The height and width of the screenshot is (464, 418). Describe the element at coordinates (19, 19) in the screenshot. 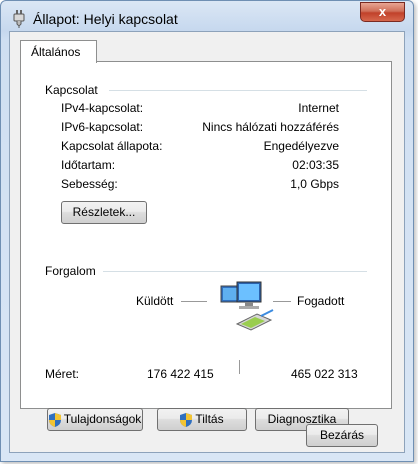

I see `network-plug-icon` at that location.